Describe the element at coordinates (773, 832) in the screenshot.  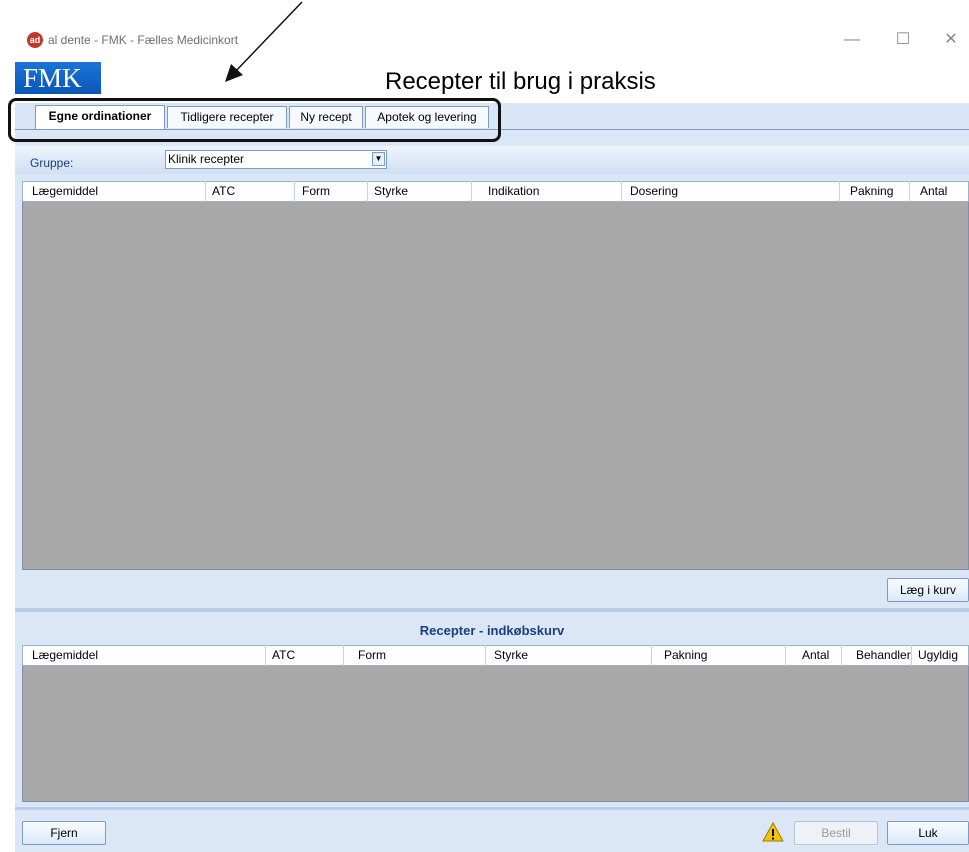
I see `warning-icon` at that location.